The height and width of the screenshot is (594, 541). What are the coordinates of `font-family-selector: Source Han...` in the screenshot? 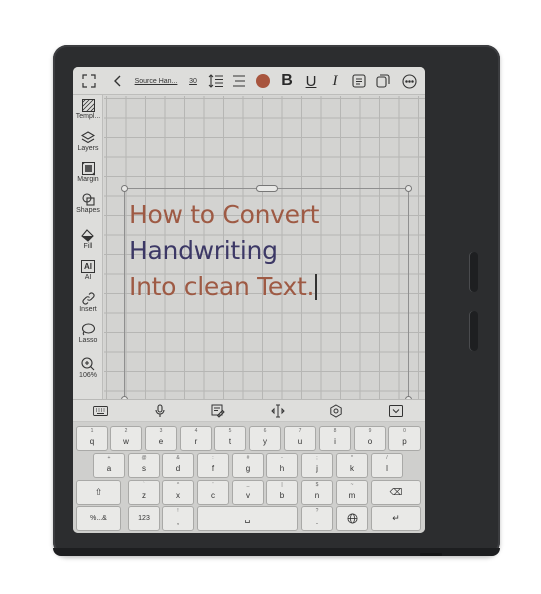 It's located at (156, 81).